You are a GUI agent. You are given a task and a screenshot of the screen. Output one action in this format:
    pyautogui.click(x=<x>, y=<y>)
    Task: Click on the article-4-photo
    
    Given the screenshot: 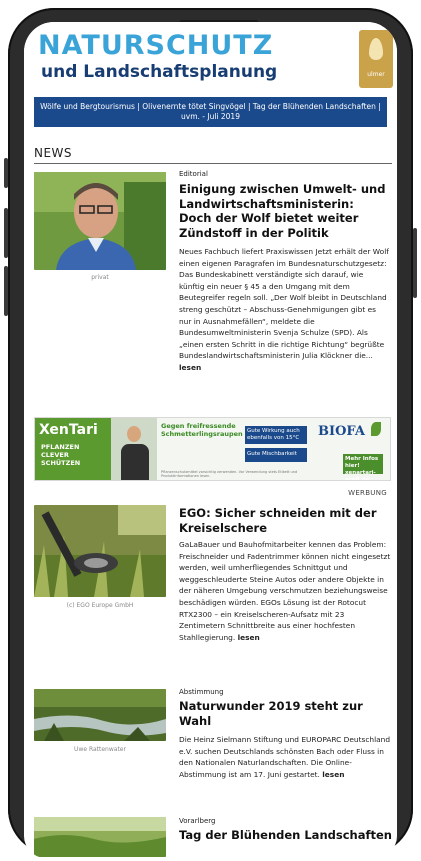 What is the action you would take?
    pyautogui.click(x=100, y=837)
    